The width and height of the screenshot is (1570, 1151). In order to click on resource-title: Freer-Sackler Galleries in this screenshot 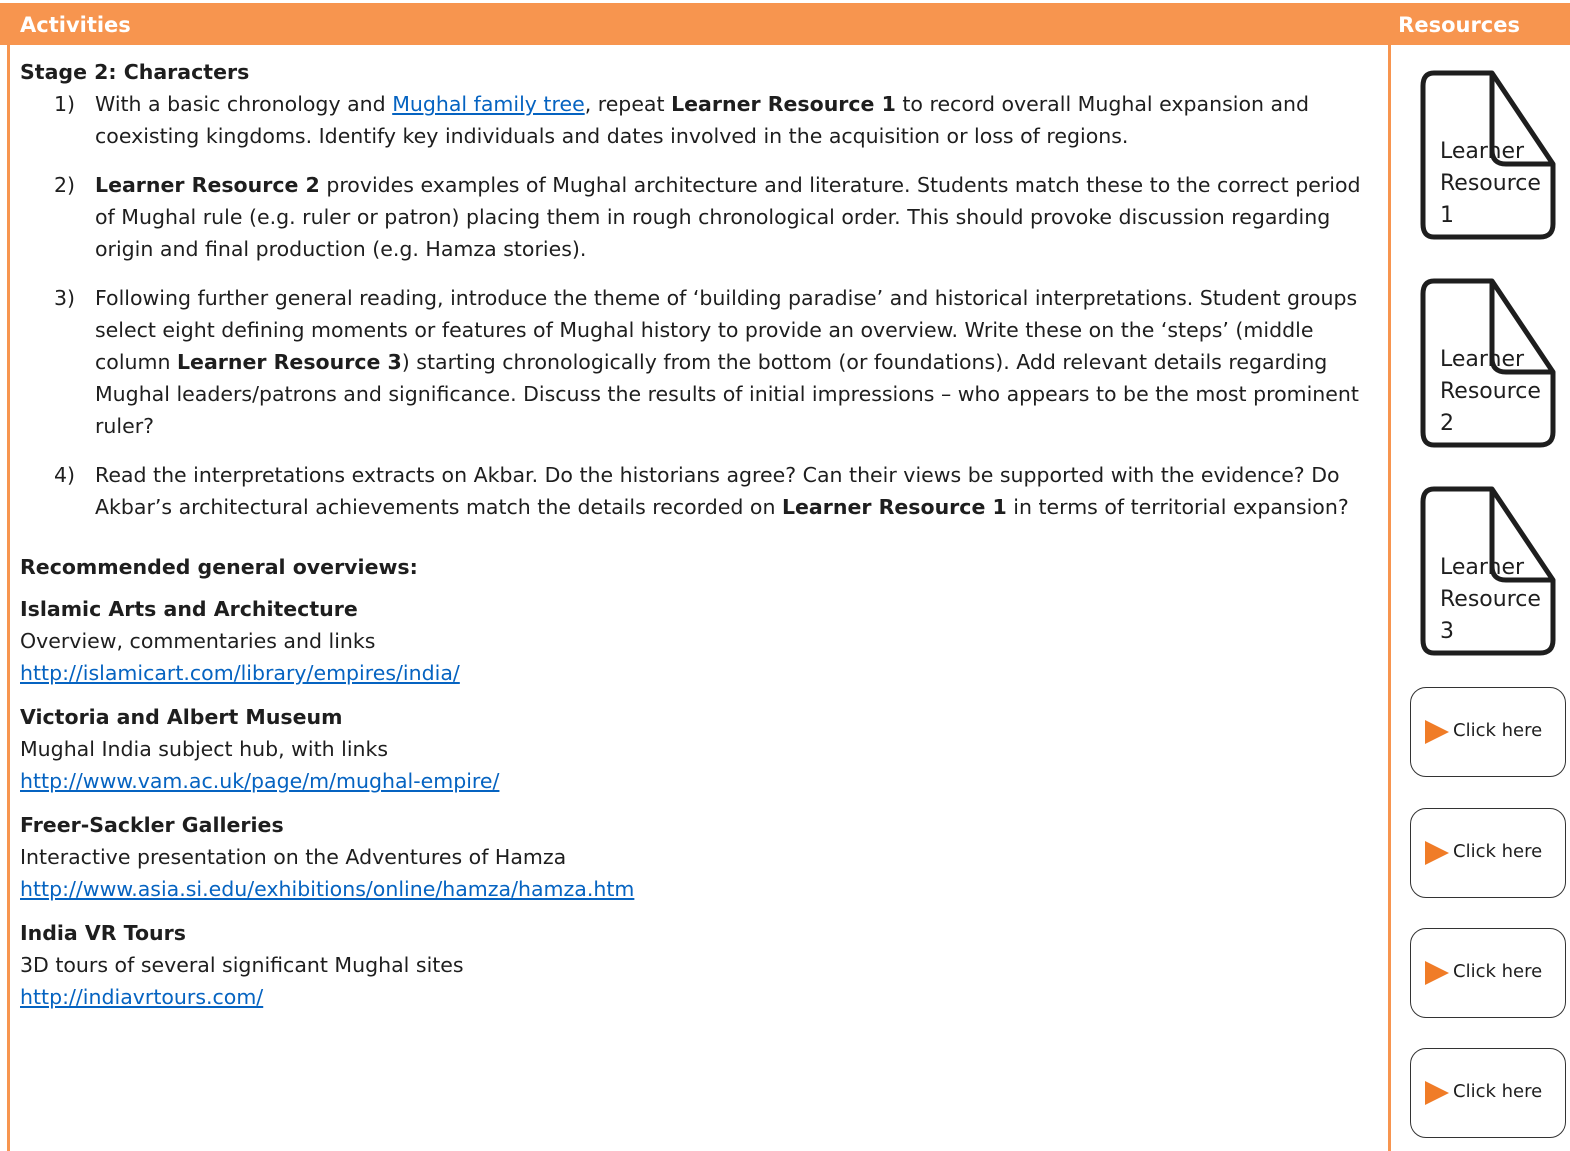, I will do `click(152, 825)`.